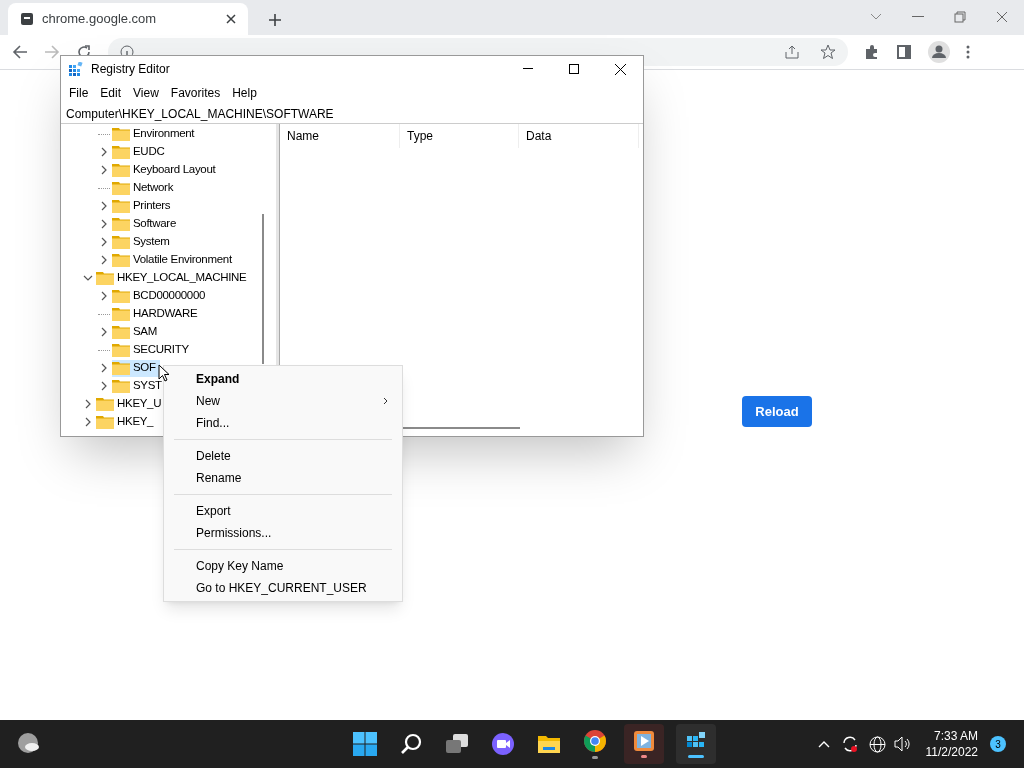 This screenshot has height=768, width=1024. What do you see at coordinates (152, 350) in the screenshot?
I see `tree-item: SECURITY` at bounding box center [152, 350].